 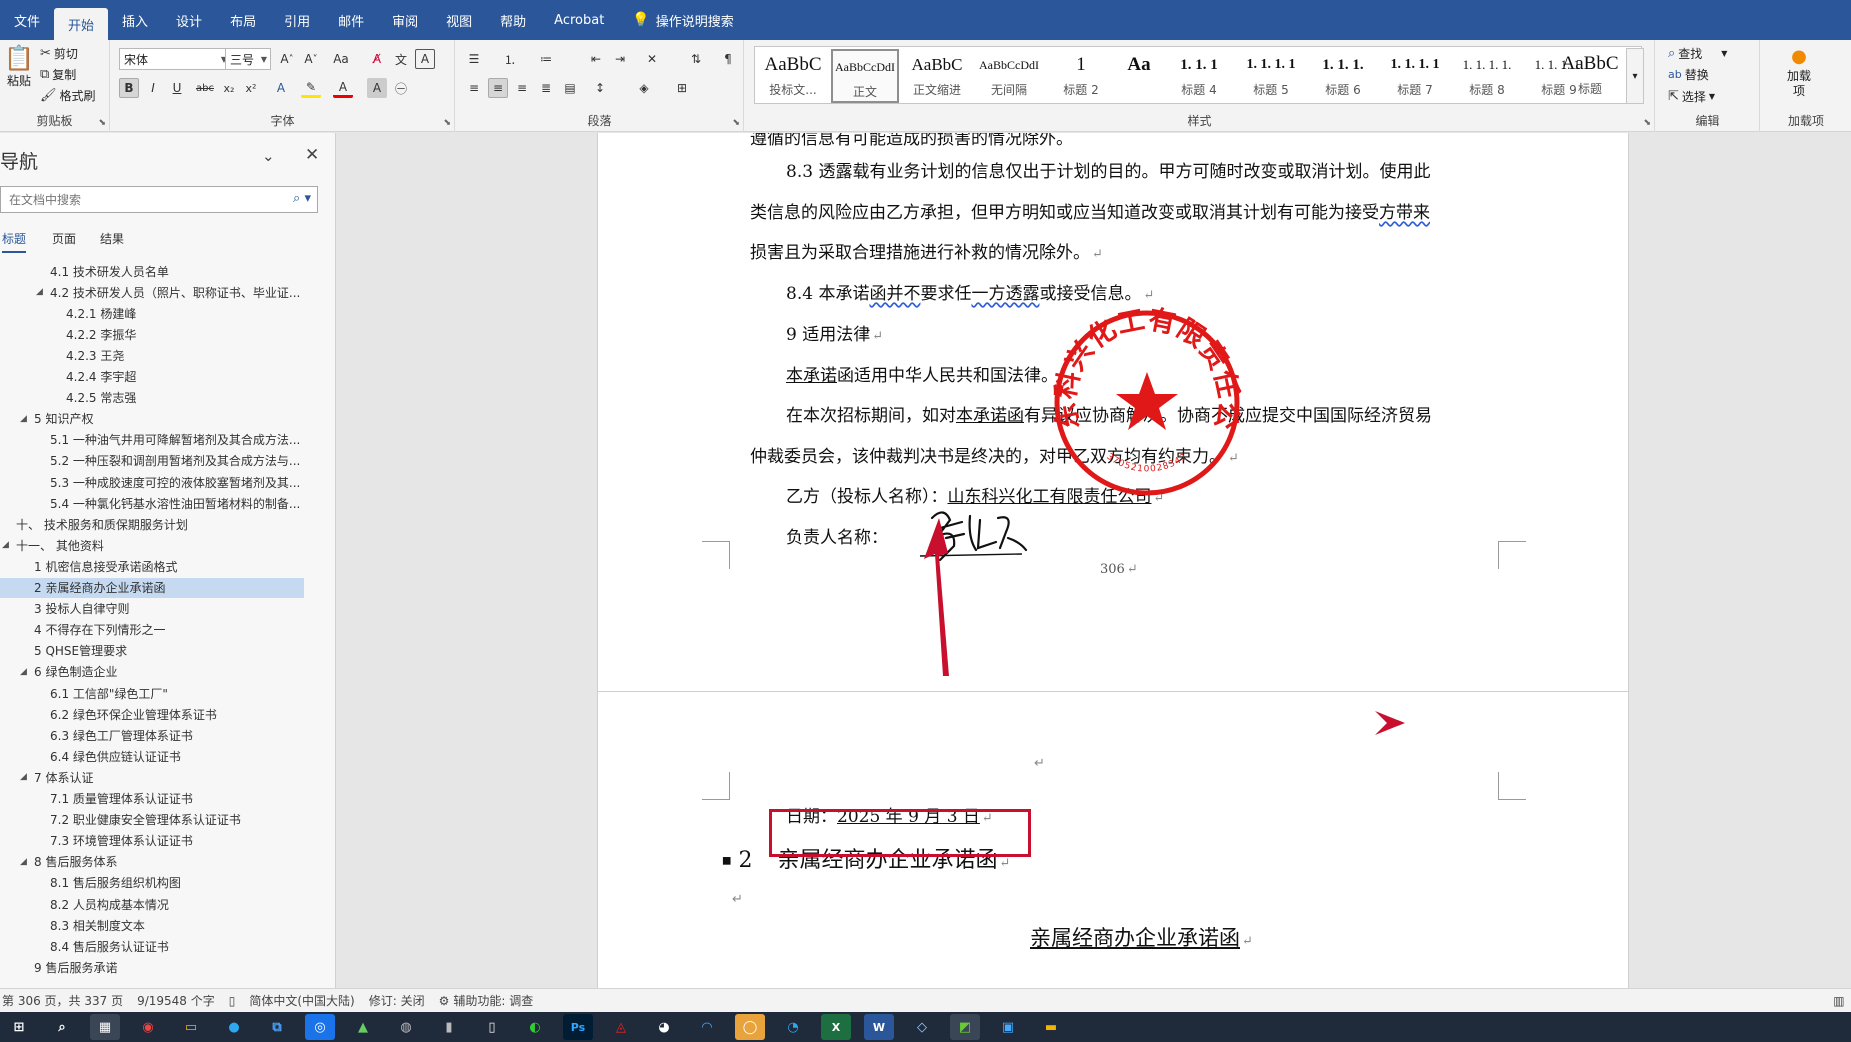 What do you see at coordinates (165, 355) in the screenshot?
I see `nav-heading-item: 4.2.3 王尧` at bounding box center [165, 355].